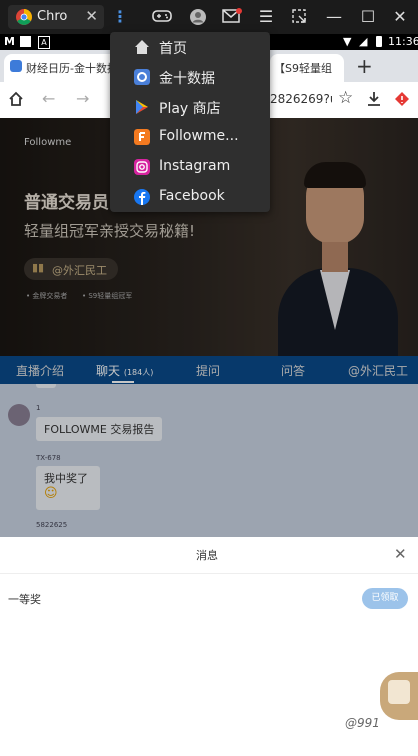 Image resolution: width=418 pixels, height=756 pixels. Describe the element at coordinates (195, 166) in the screenshot. I see `menu-item-label: Instagram` at that location.